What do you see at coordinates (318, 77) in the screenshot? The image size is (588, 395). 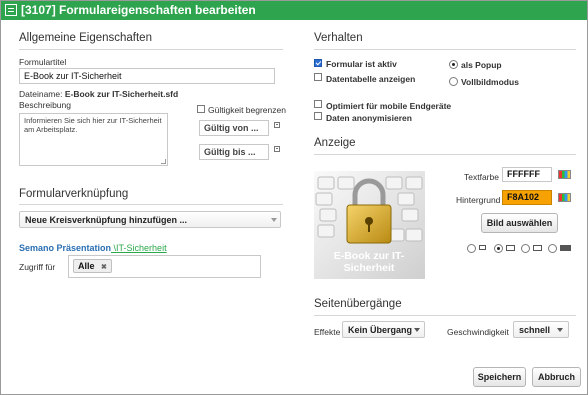 I see `datatable-checkbox` at bounding box center [318, 77].